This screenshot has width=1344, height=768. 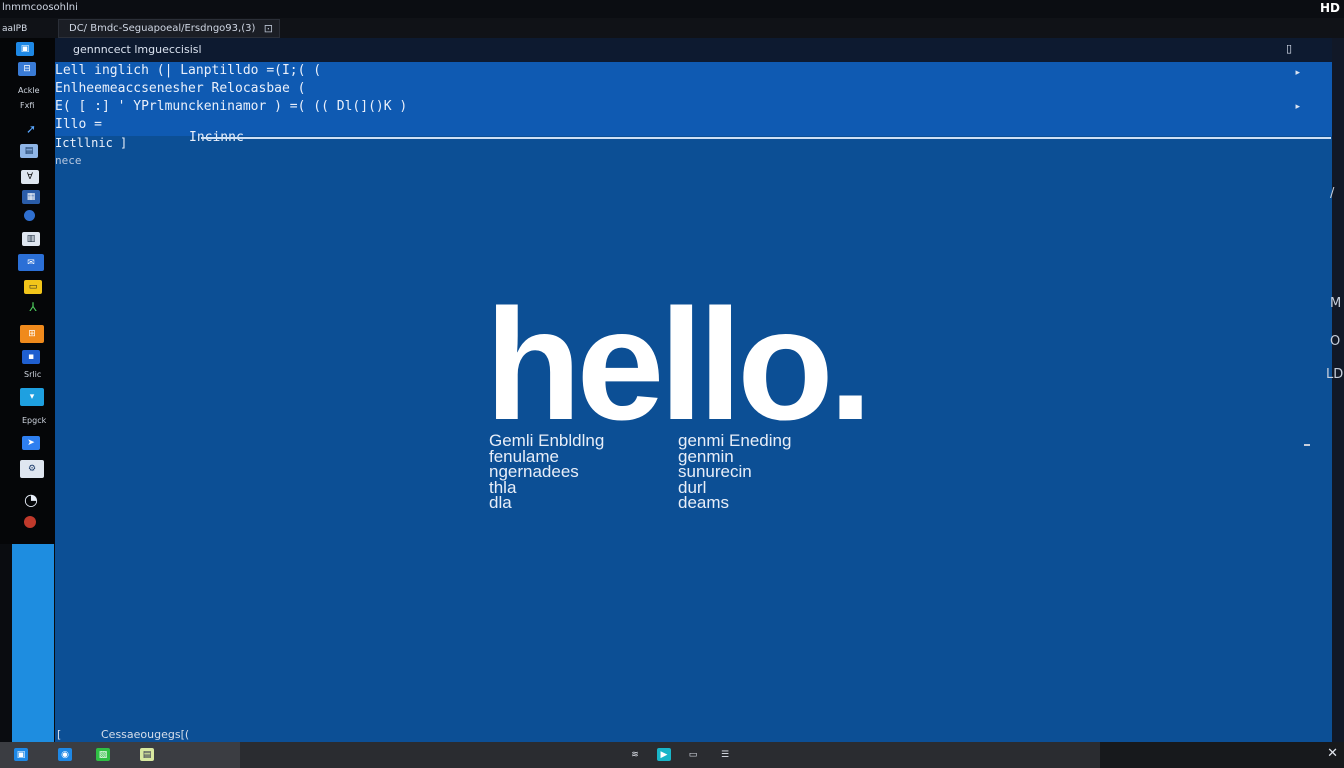 I want to click on document-tab: DC/ Bmdc-Seguapoeal/Ersdngo93,(3) ⊡, so click(x=169, y=28).